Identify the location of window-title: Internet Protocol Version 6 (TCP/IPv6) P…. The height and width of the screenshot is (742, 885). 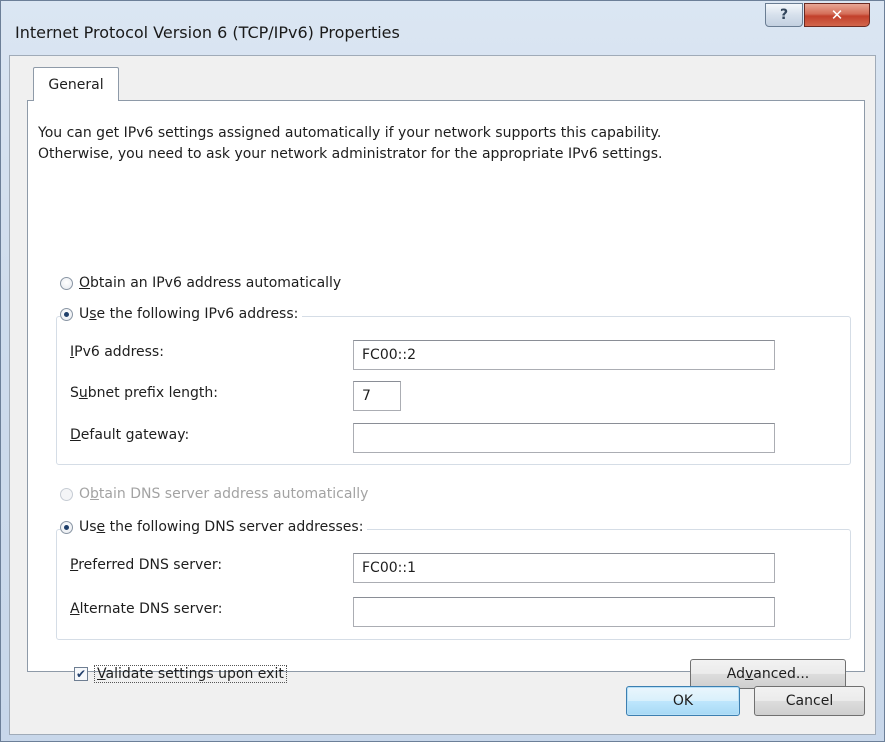
(207, 32).